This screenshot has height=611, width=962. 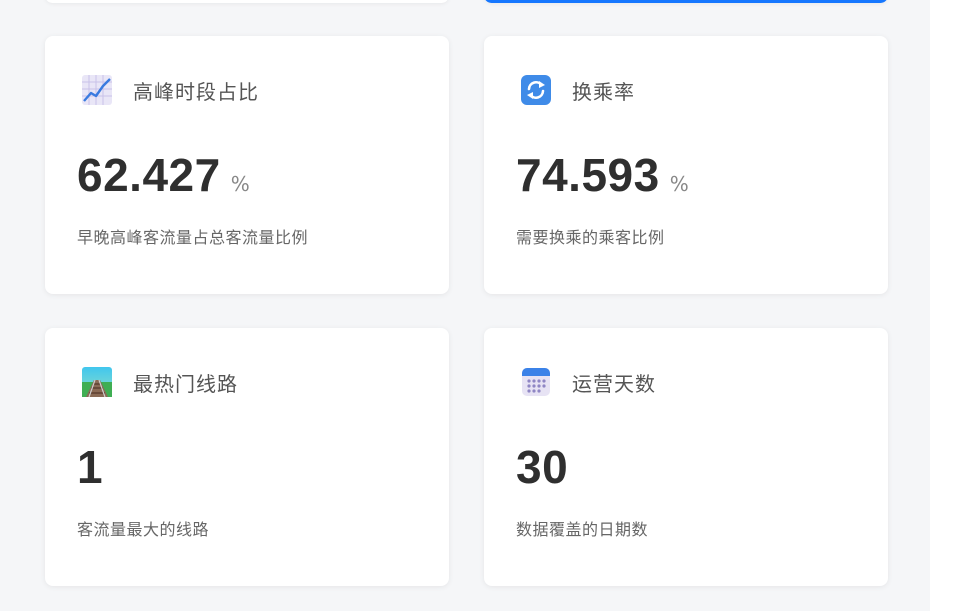 I want to click on card-description: 需要换乘的乘客比例, so click(x=590, y=237).